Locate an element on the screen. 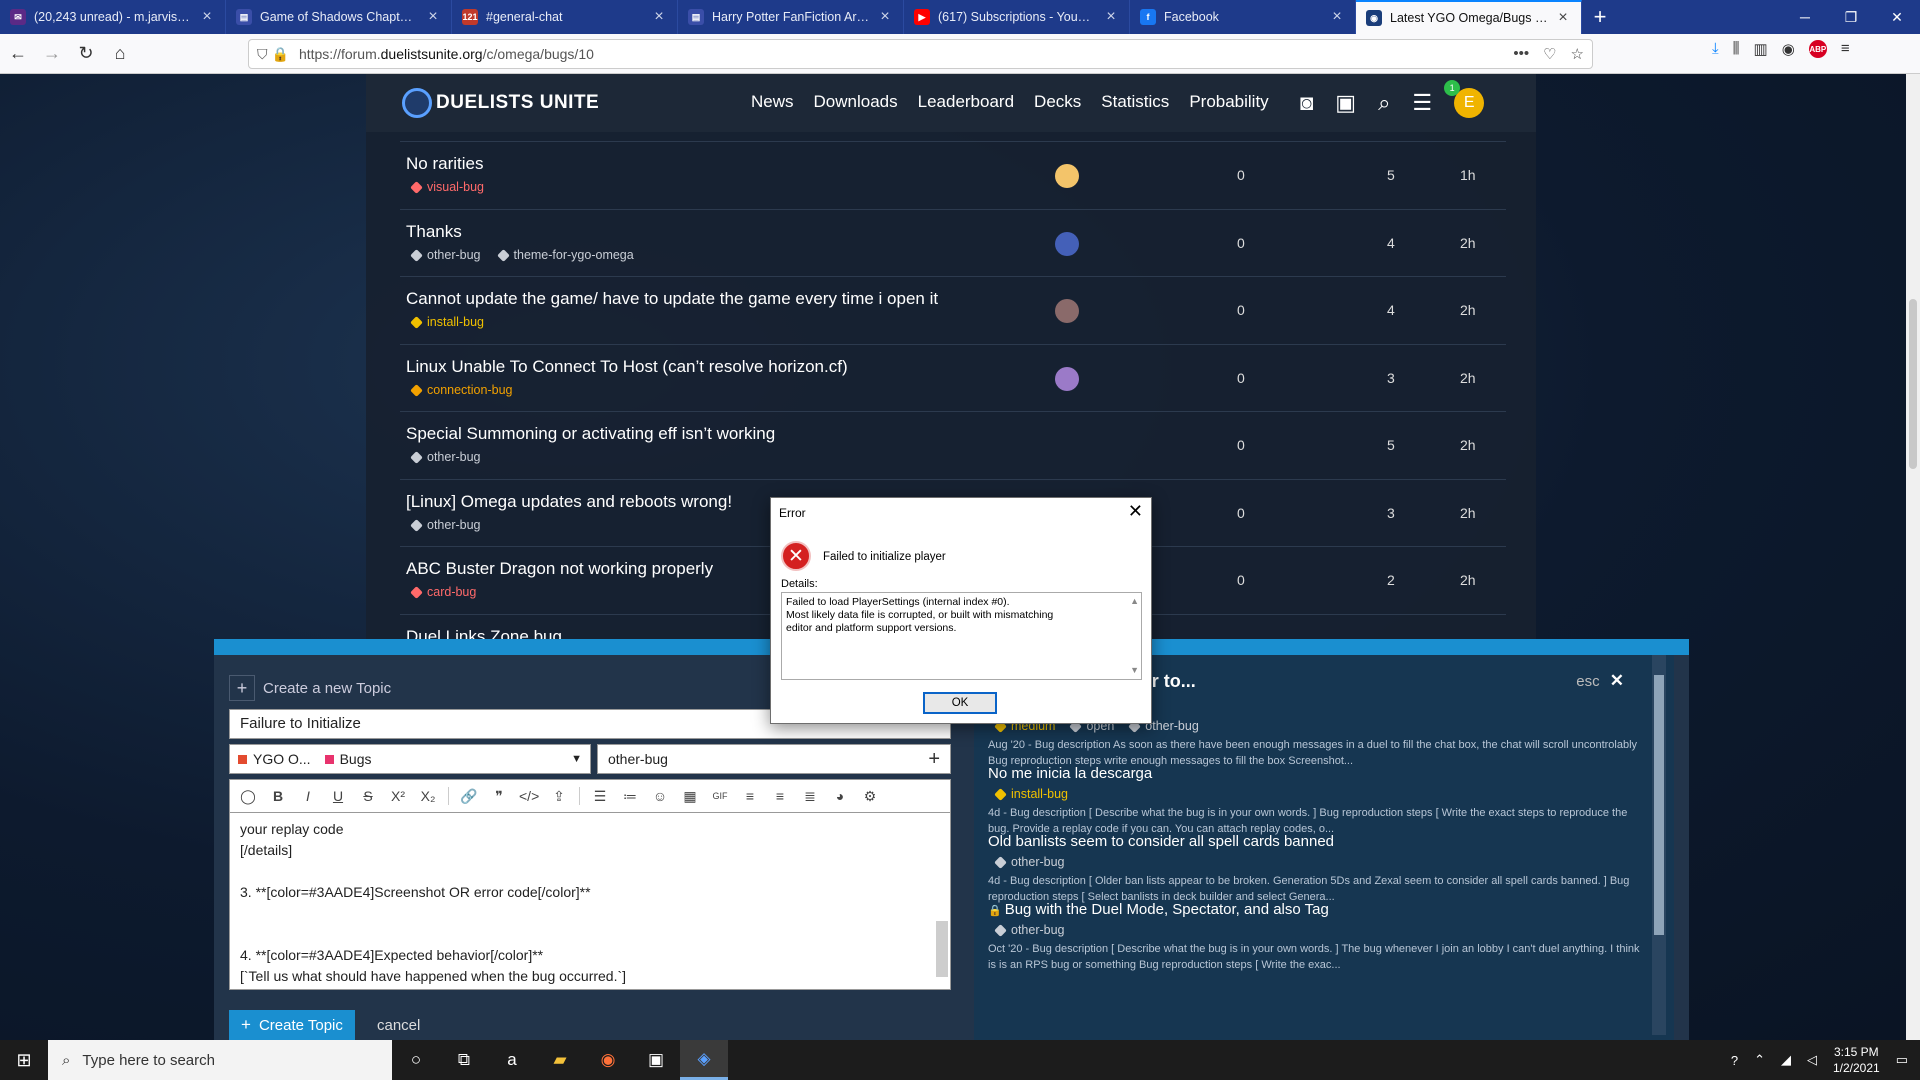 This screenshot has width=1920, height=1080. italic-icon: I is located at coordinates (308, 796).